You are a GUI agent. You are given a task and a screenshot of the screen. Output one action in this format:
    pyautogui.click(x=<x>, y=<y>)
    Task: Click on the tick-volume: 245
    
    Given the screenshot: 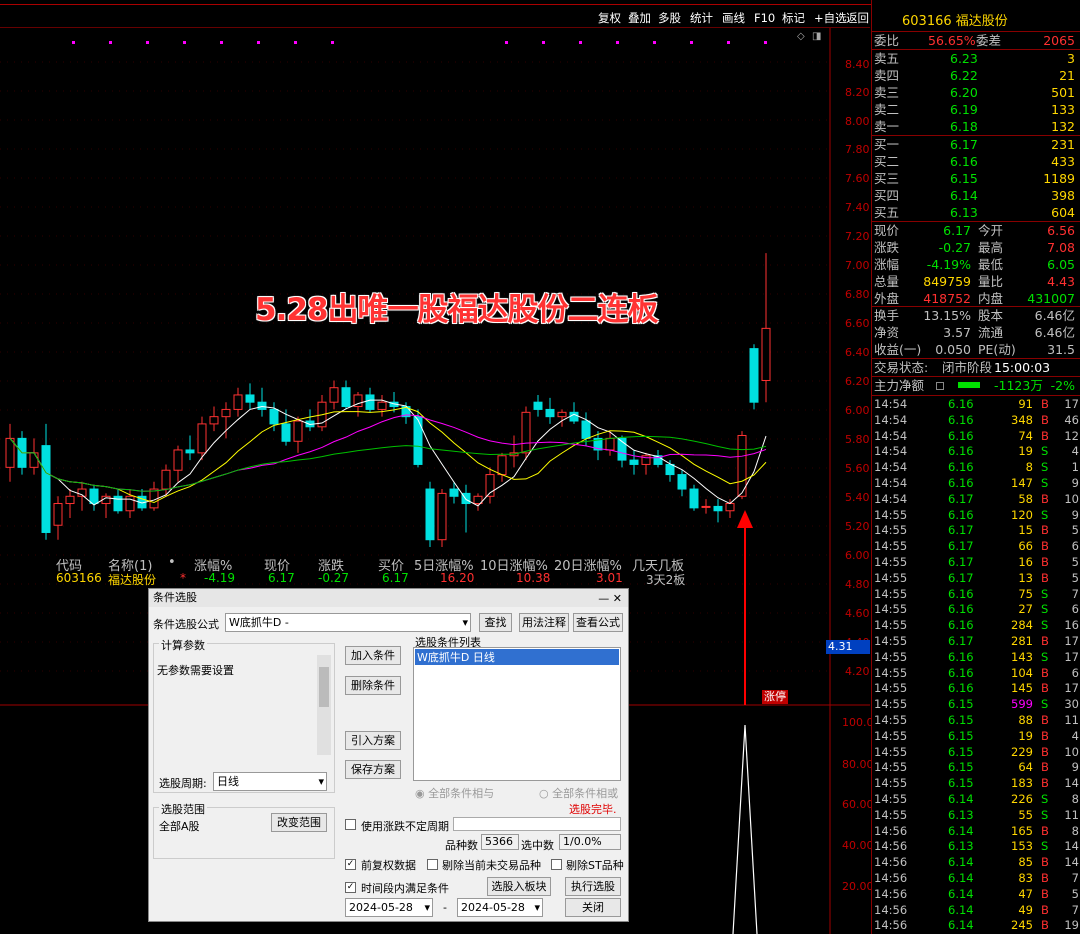 What is the action you would take?
    pyautogui.click(x=1022, y=925)
    